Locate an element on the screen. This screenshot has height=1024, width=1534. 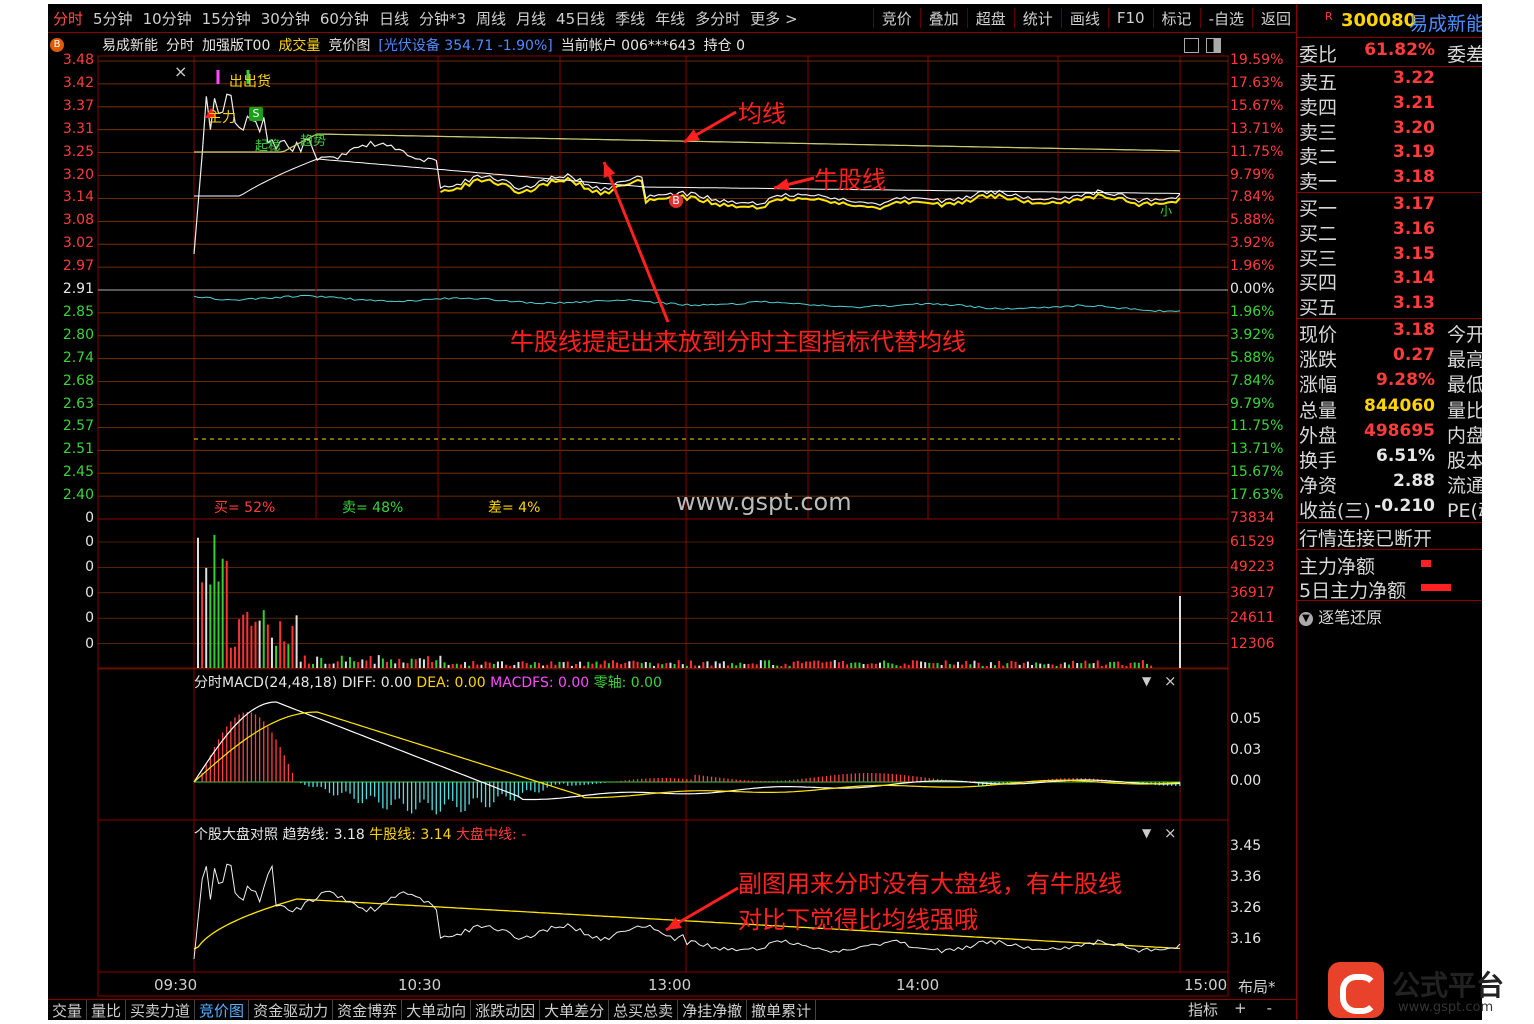
order-price: 3.21 is located at coordinates (1414, 102).